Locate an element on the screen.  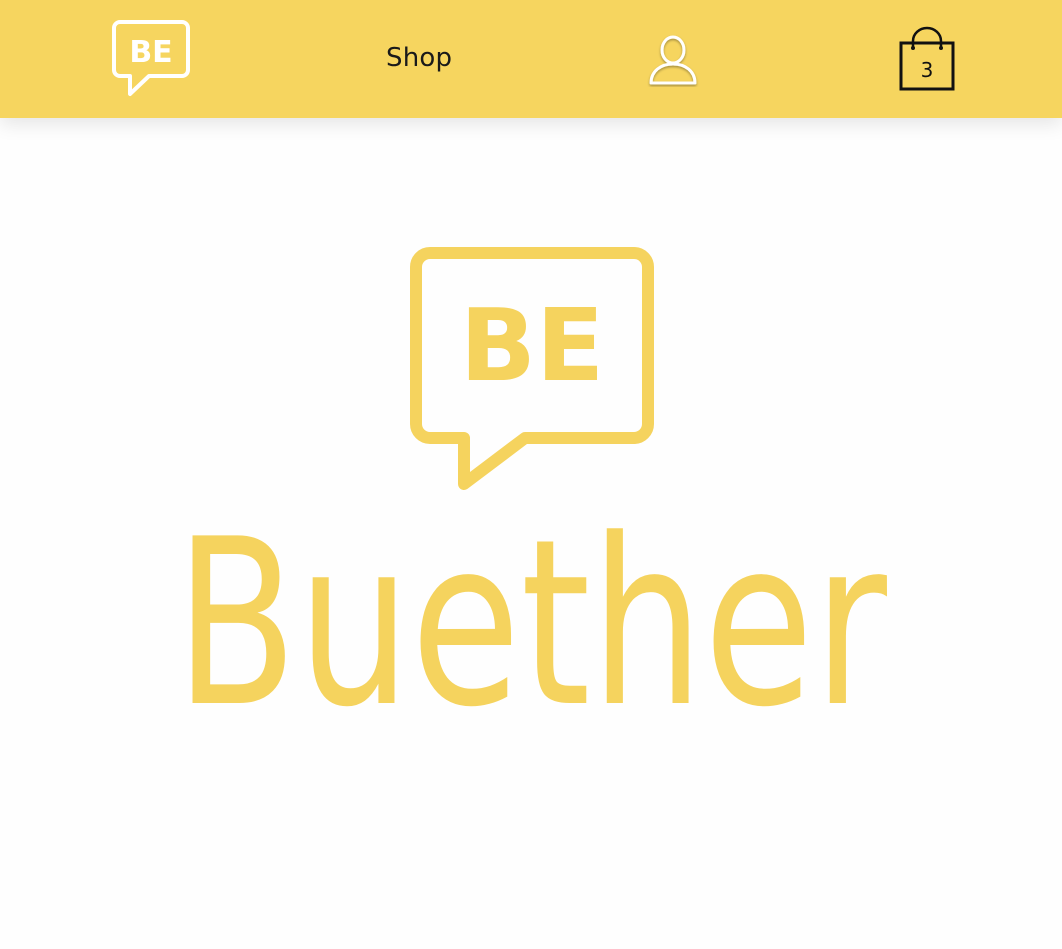
be-logo-icon: BE is located at coordinates (151, 58).